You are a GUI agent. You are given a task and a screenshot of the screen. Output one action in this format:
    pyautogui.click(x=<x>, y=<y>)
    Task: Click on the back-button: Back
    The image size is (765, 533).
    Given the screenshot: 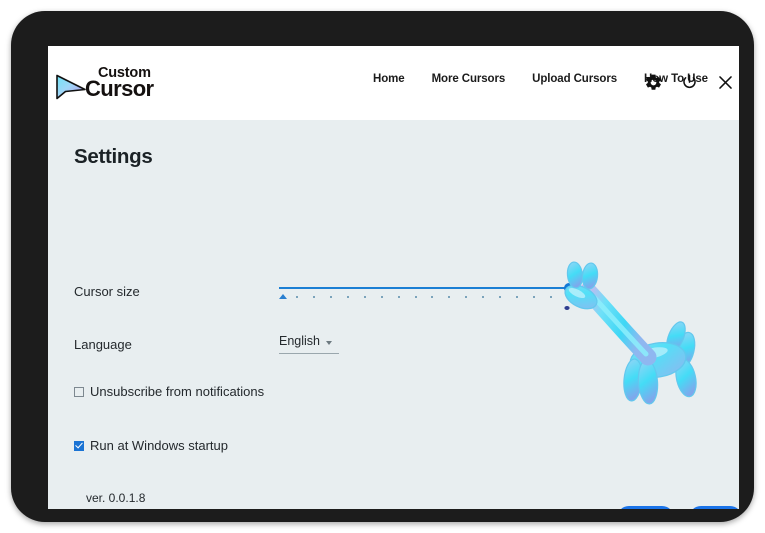 What is the action you would take?
    pyautogui.click(x=713, y=507)
    